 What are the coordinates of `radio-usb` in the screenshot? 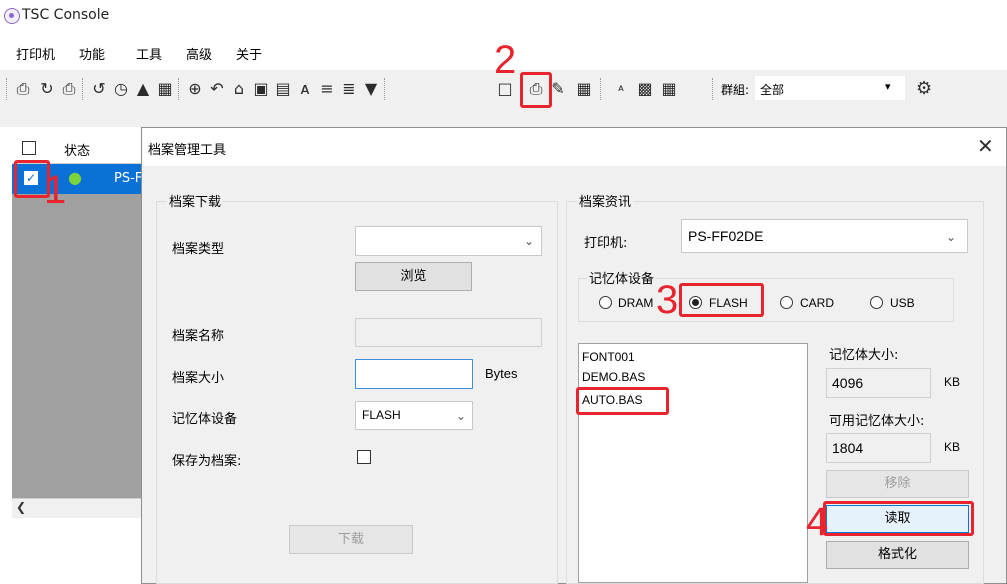 It's located at (876, 302).